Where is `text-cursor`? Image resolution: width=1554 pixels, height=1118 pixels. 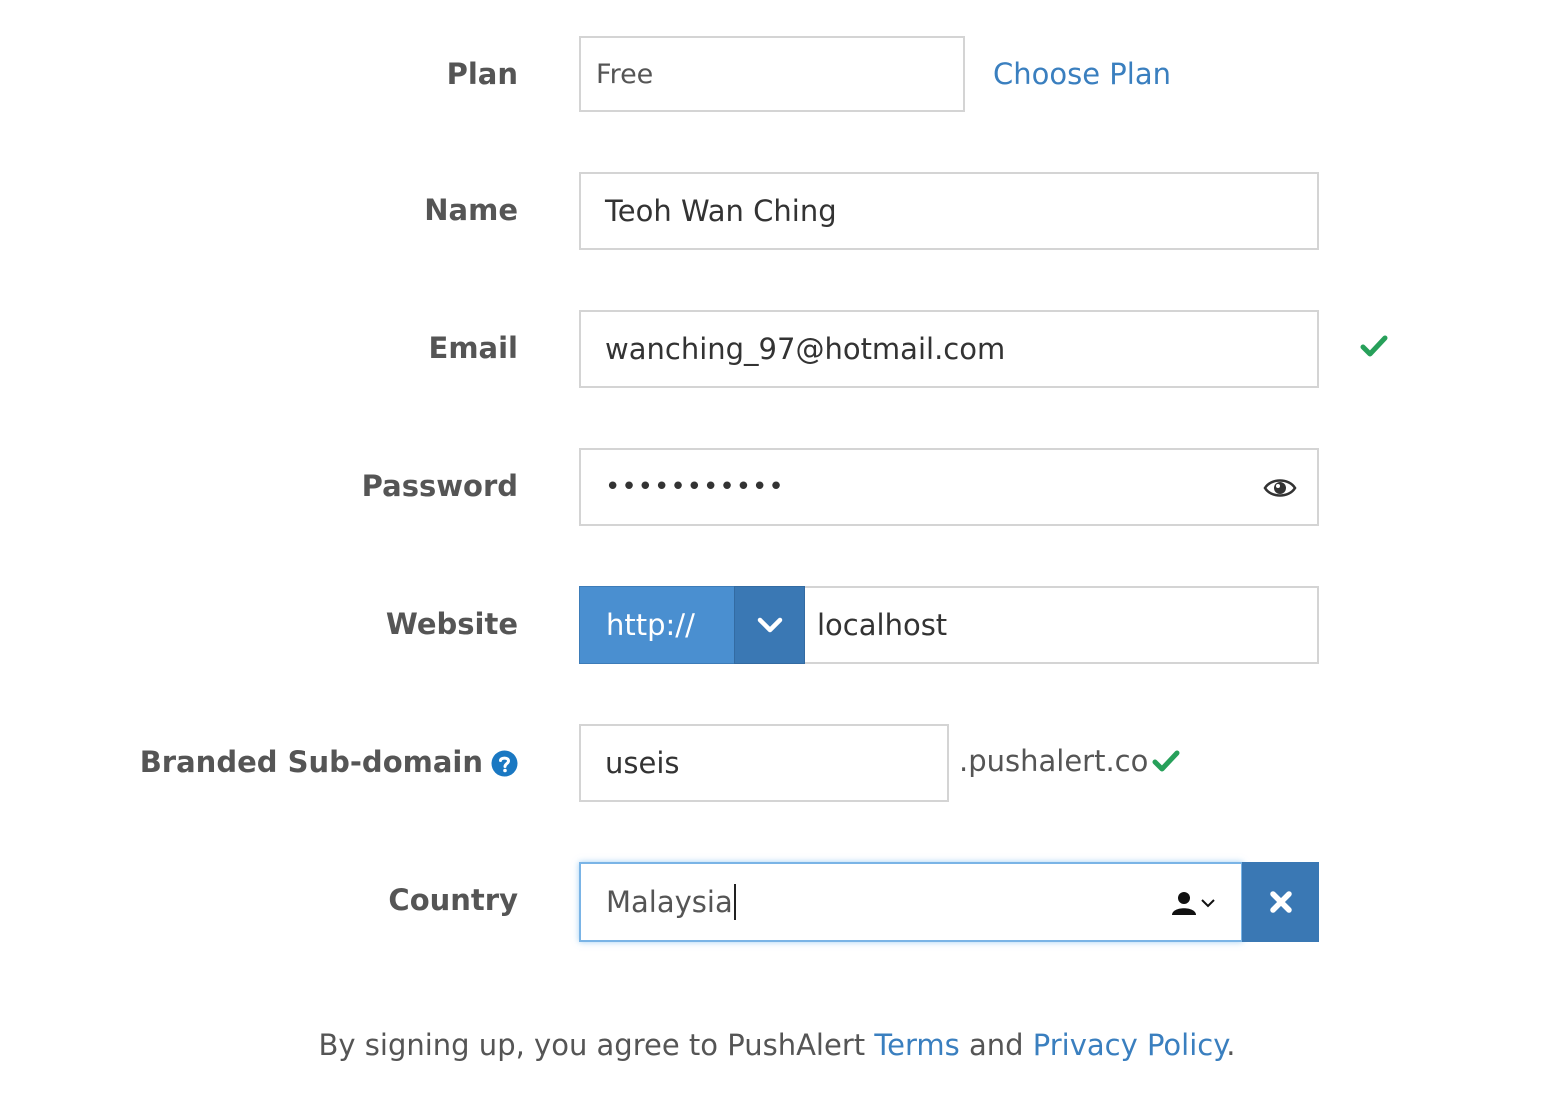
text-cursor is located at coordinates (734, 902).